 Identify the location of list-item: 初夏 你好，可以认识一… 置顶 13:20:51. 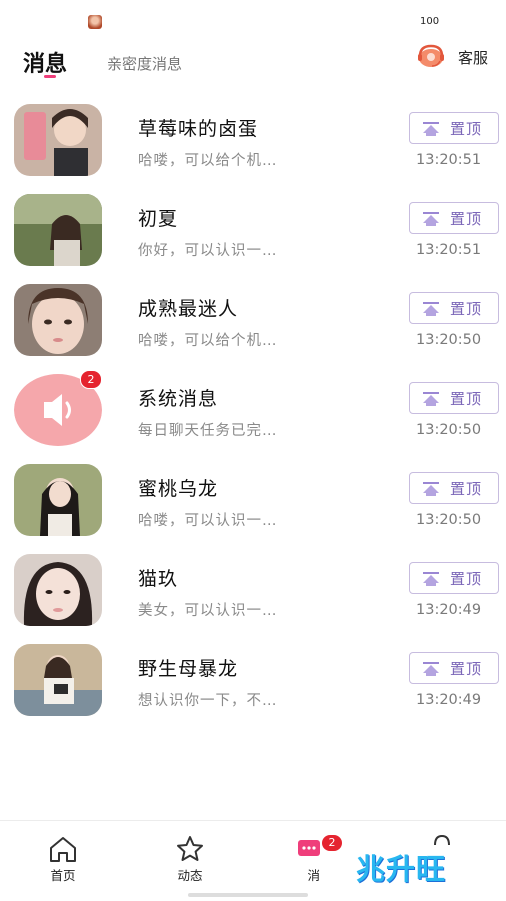
(253, 231).